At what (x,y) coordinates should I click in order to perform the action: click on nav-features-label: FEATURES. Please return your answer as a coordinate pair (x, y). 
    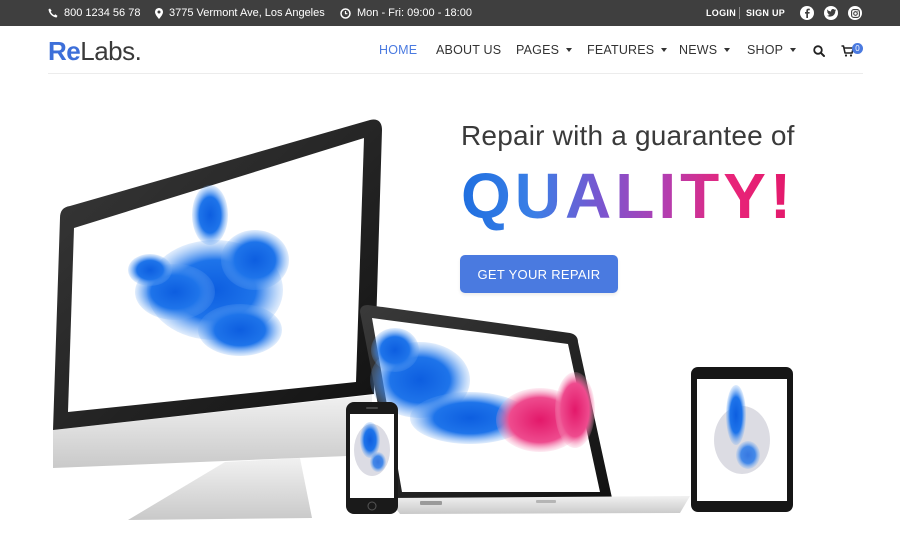
    Looking at the image, I should click on (621, 50).